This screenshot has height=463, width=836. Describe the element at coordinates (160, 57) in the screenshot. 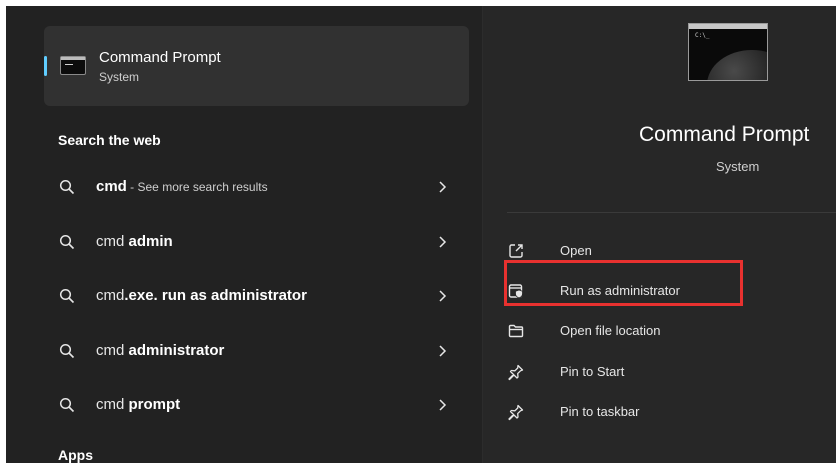

I see `best-match-title: Command Prompt` at that location.